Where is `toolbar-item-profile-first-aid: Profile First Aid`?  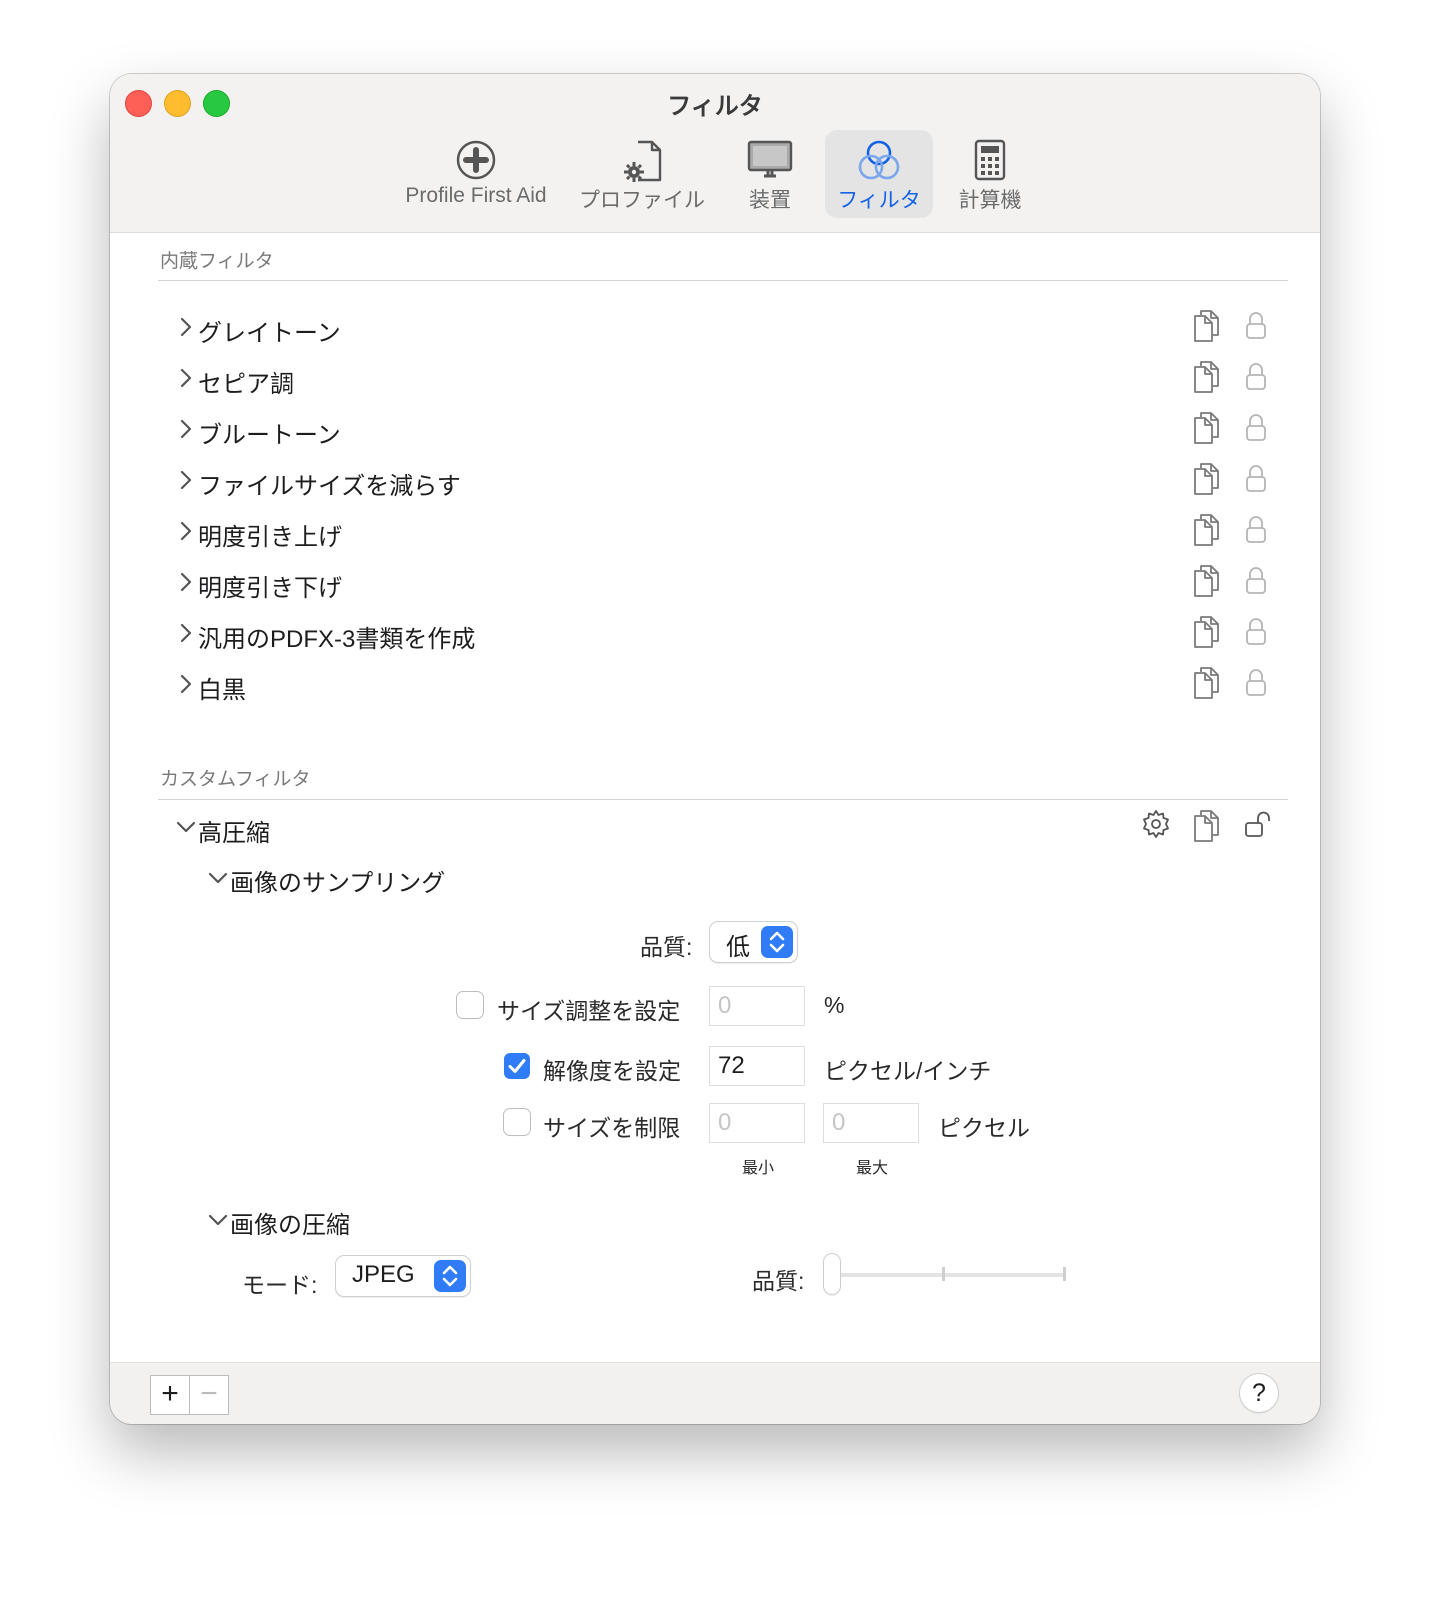 toolbar-item-profile-first-aid: Profile First Aid is located at coordinates (476, 174).